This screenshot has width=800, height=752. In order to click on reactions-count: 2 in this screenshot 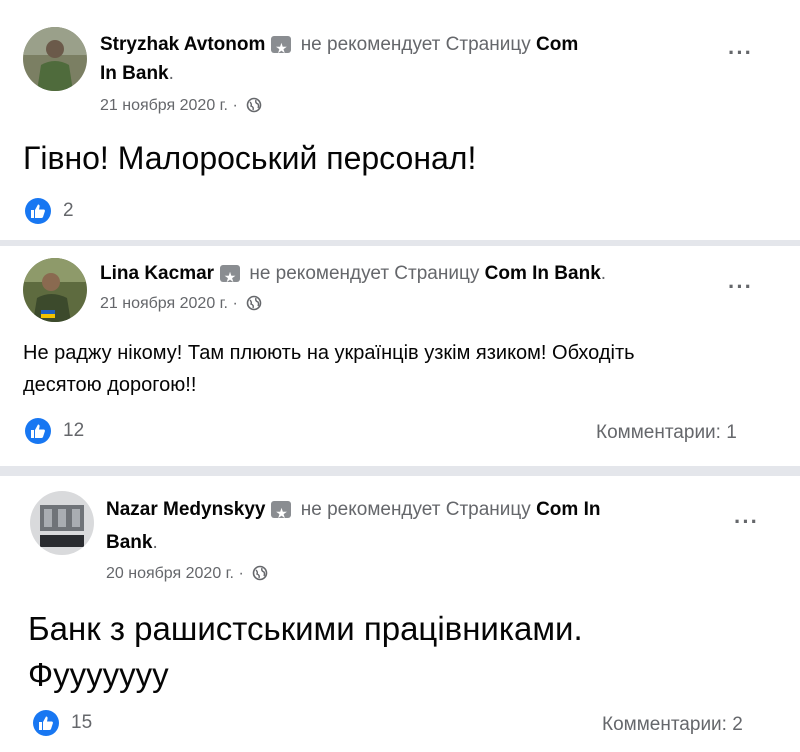, I will do `click(49, 211)`.